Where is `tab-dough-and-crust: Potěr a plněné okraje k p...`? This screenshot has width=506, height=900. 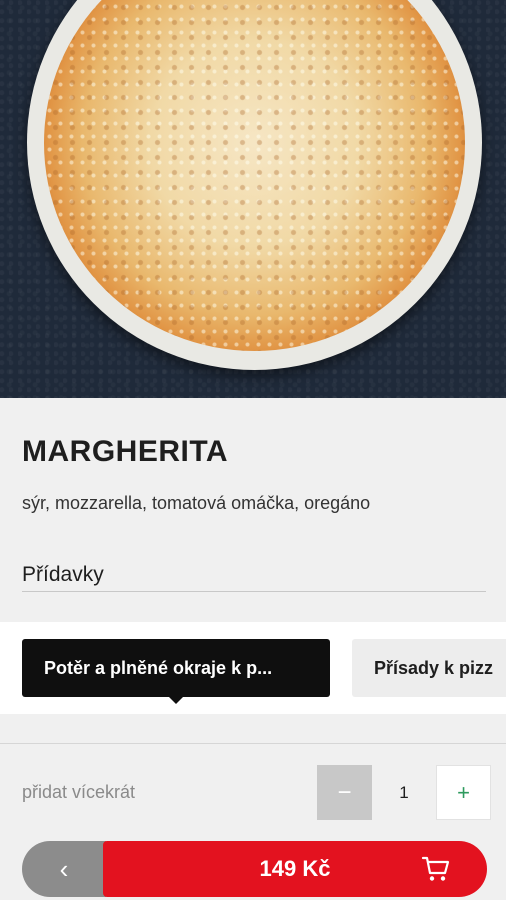 tab-dough-and-crust: Potěr a plněné okraje k p... is located at coordinates (176, 668).